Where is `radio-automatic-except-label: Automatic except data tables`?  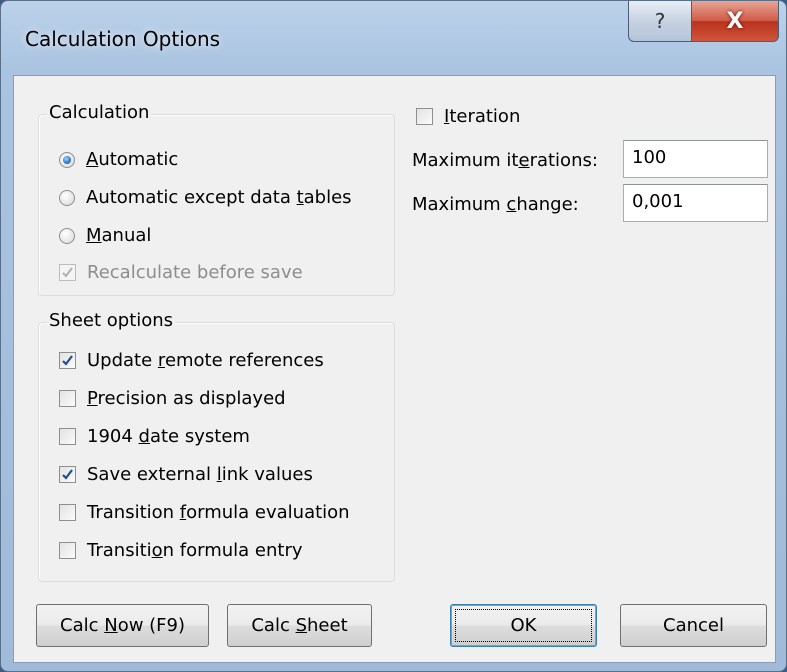
radio-automatic-except-label: Automatic except data tables is located at coordinates (219, 197).